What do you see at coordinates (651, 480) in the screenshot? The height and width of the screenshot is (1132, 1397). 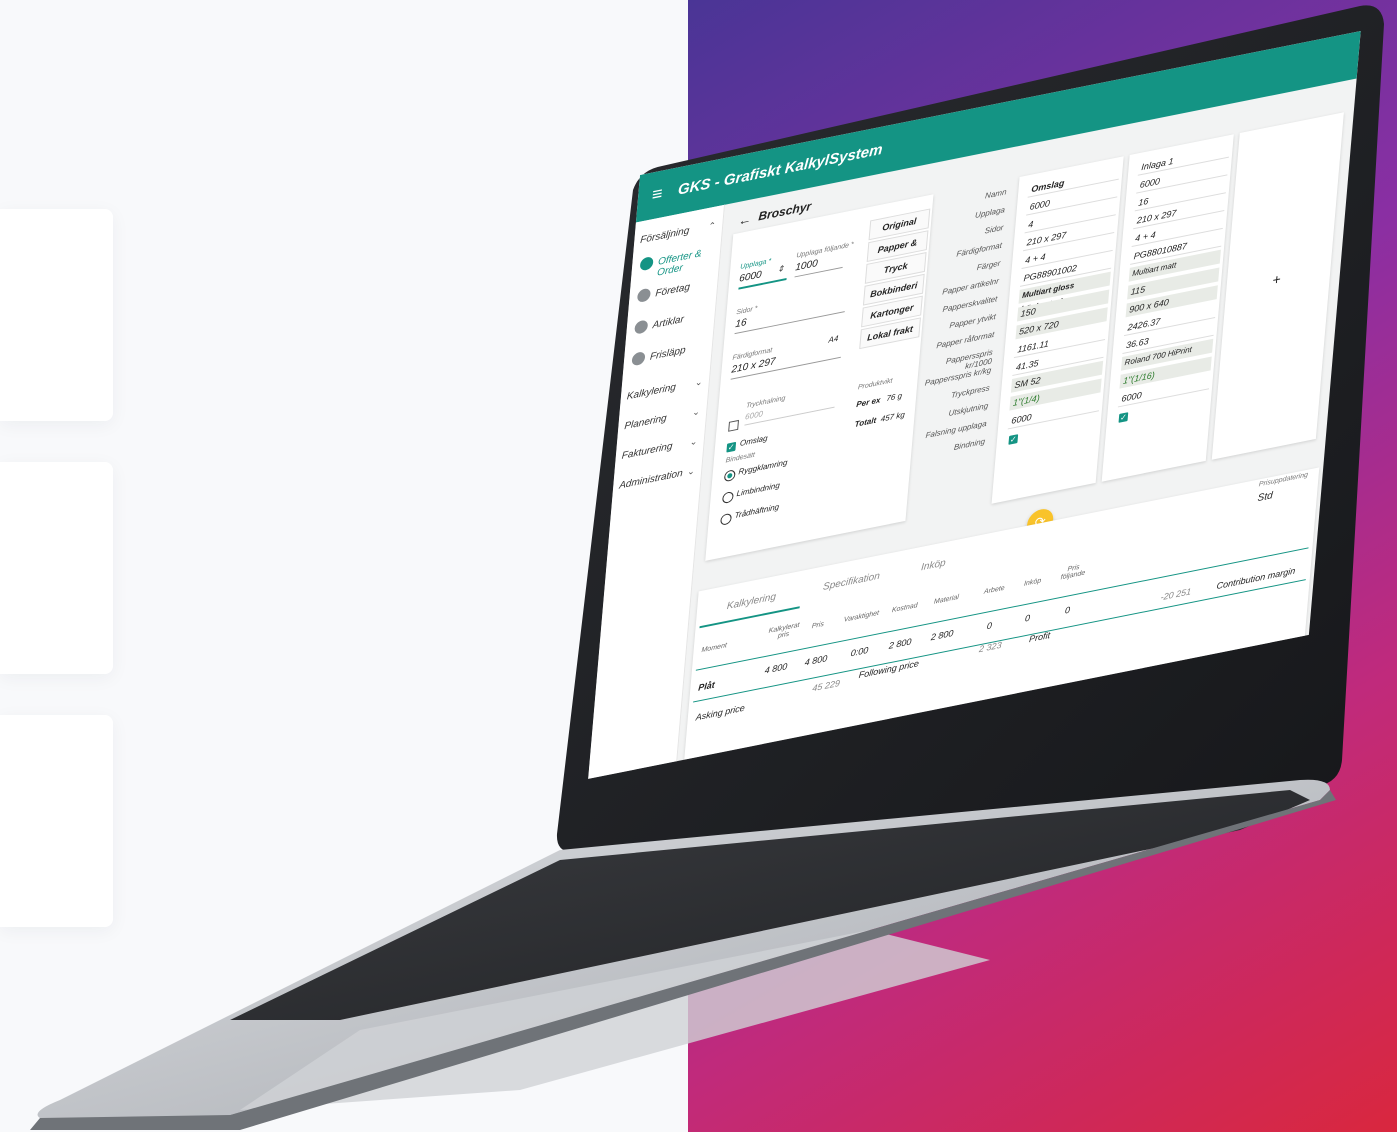 I see `sidebar-item-administration: Administration` at bounding box center [651, 480].